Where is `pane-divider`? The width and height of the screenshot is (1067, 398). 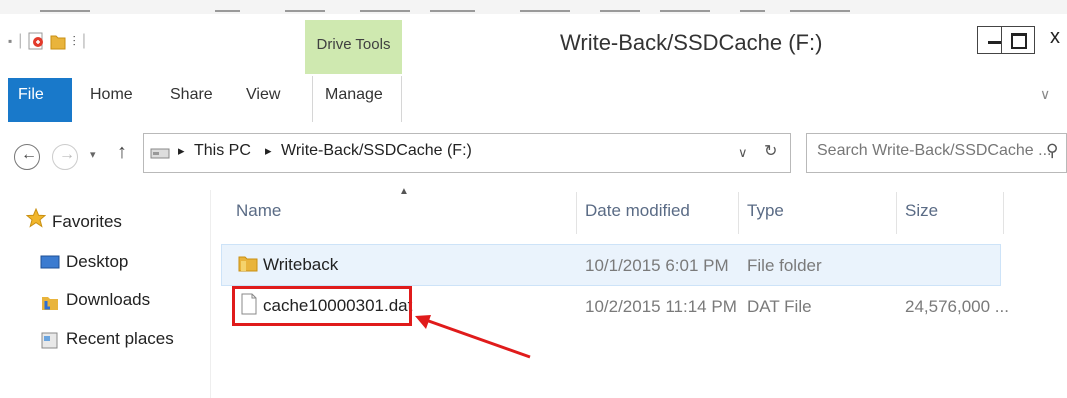
pane-divider is located at coordinates (210, 294).